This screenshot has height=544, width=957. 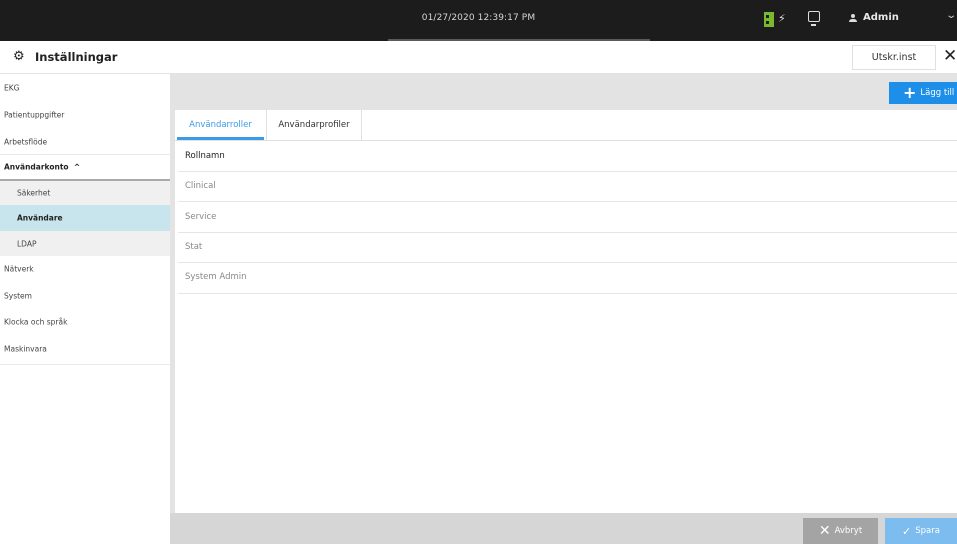 What do you see at coordinates (85, 167) in the screenshot?
I see `sidebar-item-anvandarkonto: Användarkonto ^` at bounding box center [85, 167].